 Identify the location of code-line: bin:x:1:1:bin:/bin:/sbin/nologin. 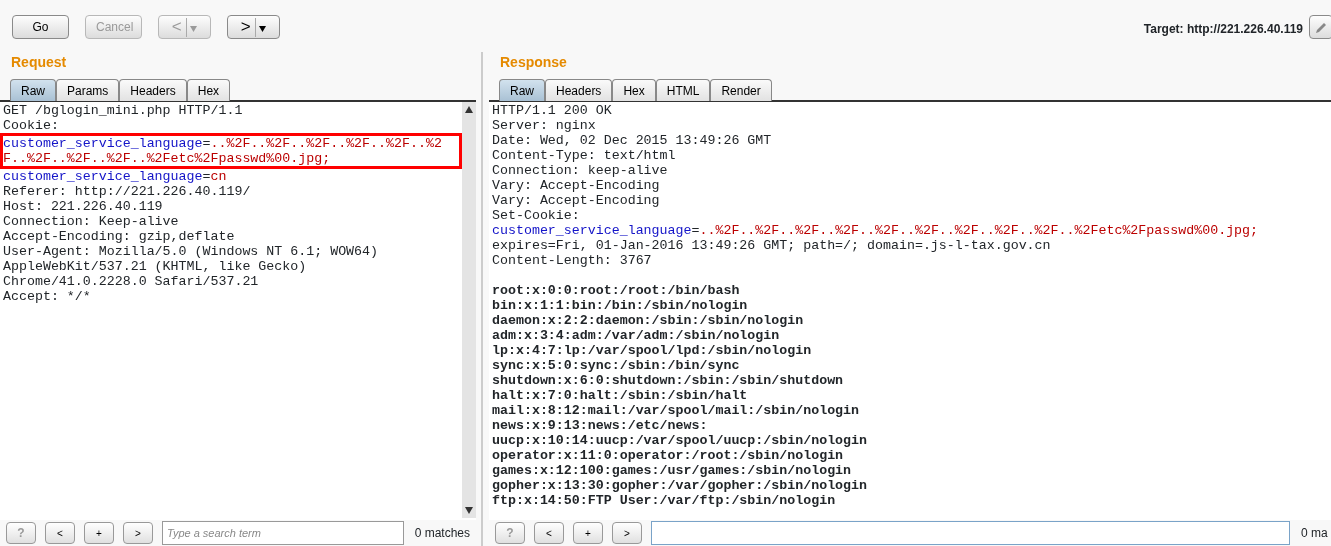
(620, 305).